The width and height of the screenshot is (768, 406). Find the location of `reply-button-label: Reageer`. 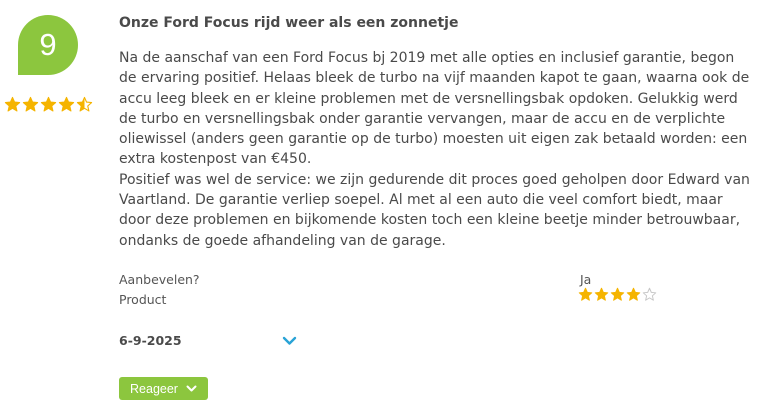

reply-button-label: Reageer is located at coordinates (154, 388).